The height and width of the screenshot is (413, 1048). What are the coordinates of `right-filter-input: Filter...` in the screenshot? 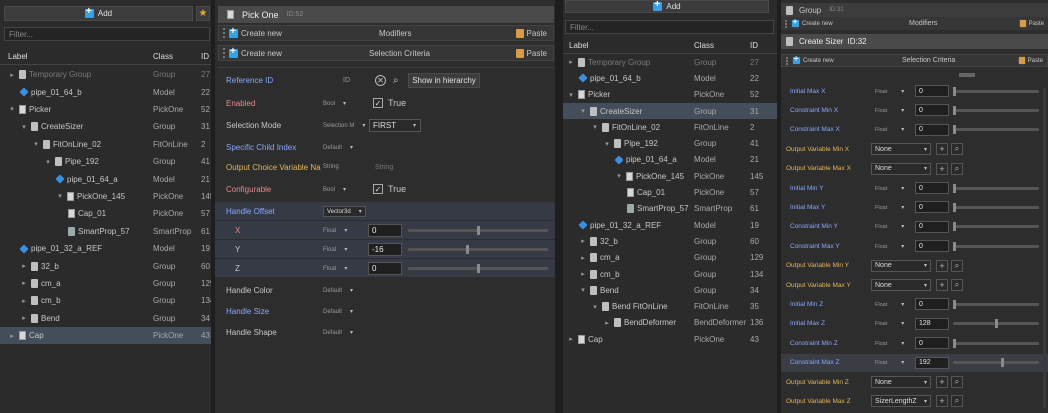 It's located at (669, 27).